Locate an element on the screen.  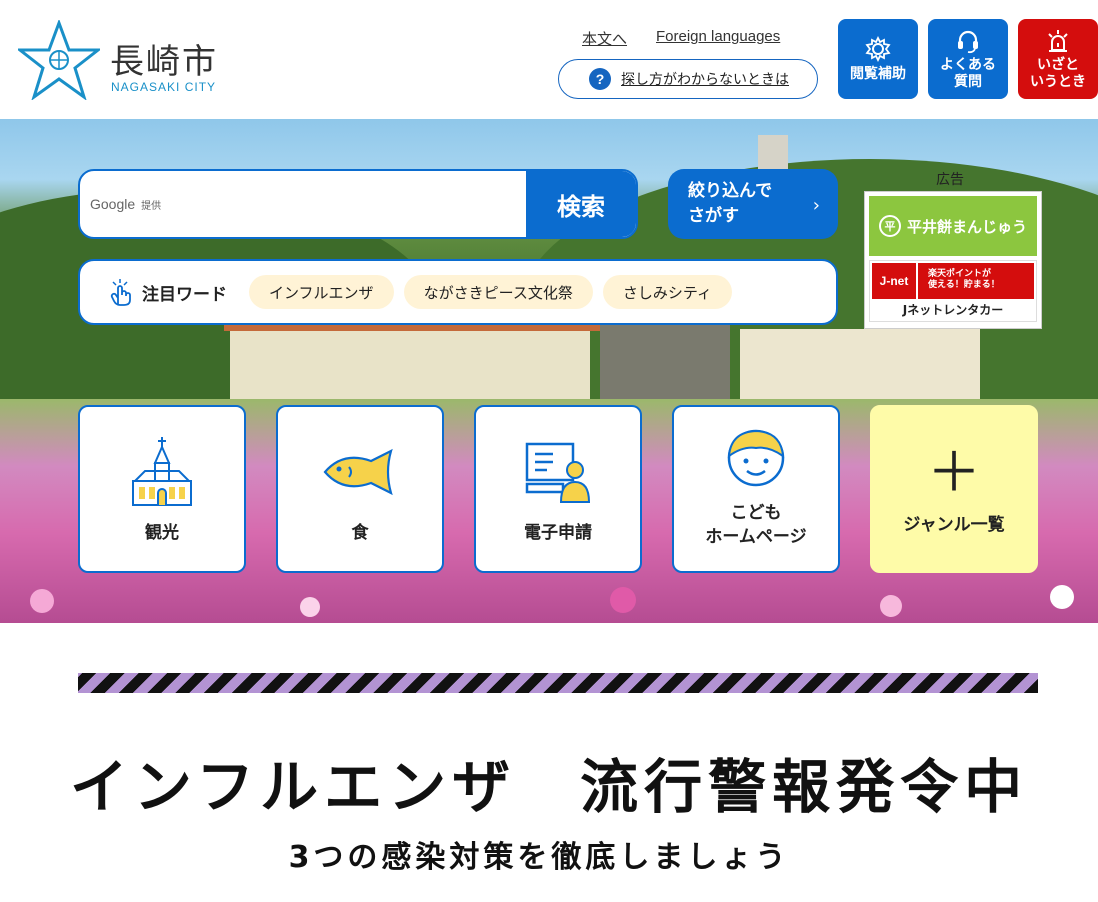
tile-food: 食 is located at coordinates (360, 489).